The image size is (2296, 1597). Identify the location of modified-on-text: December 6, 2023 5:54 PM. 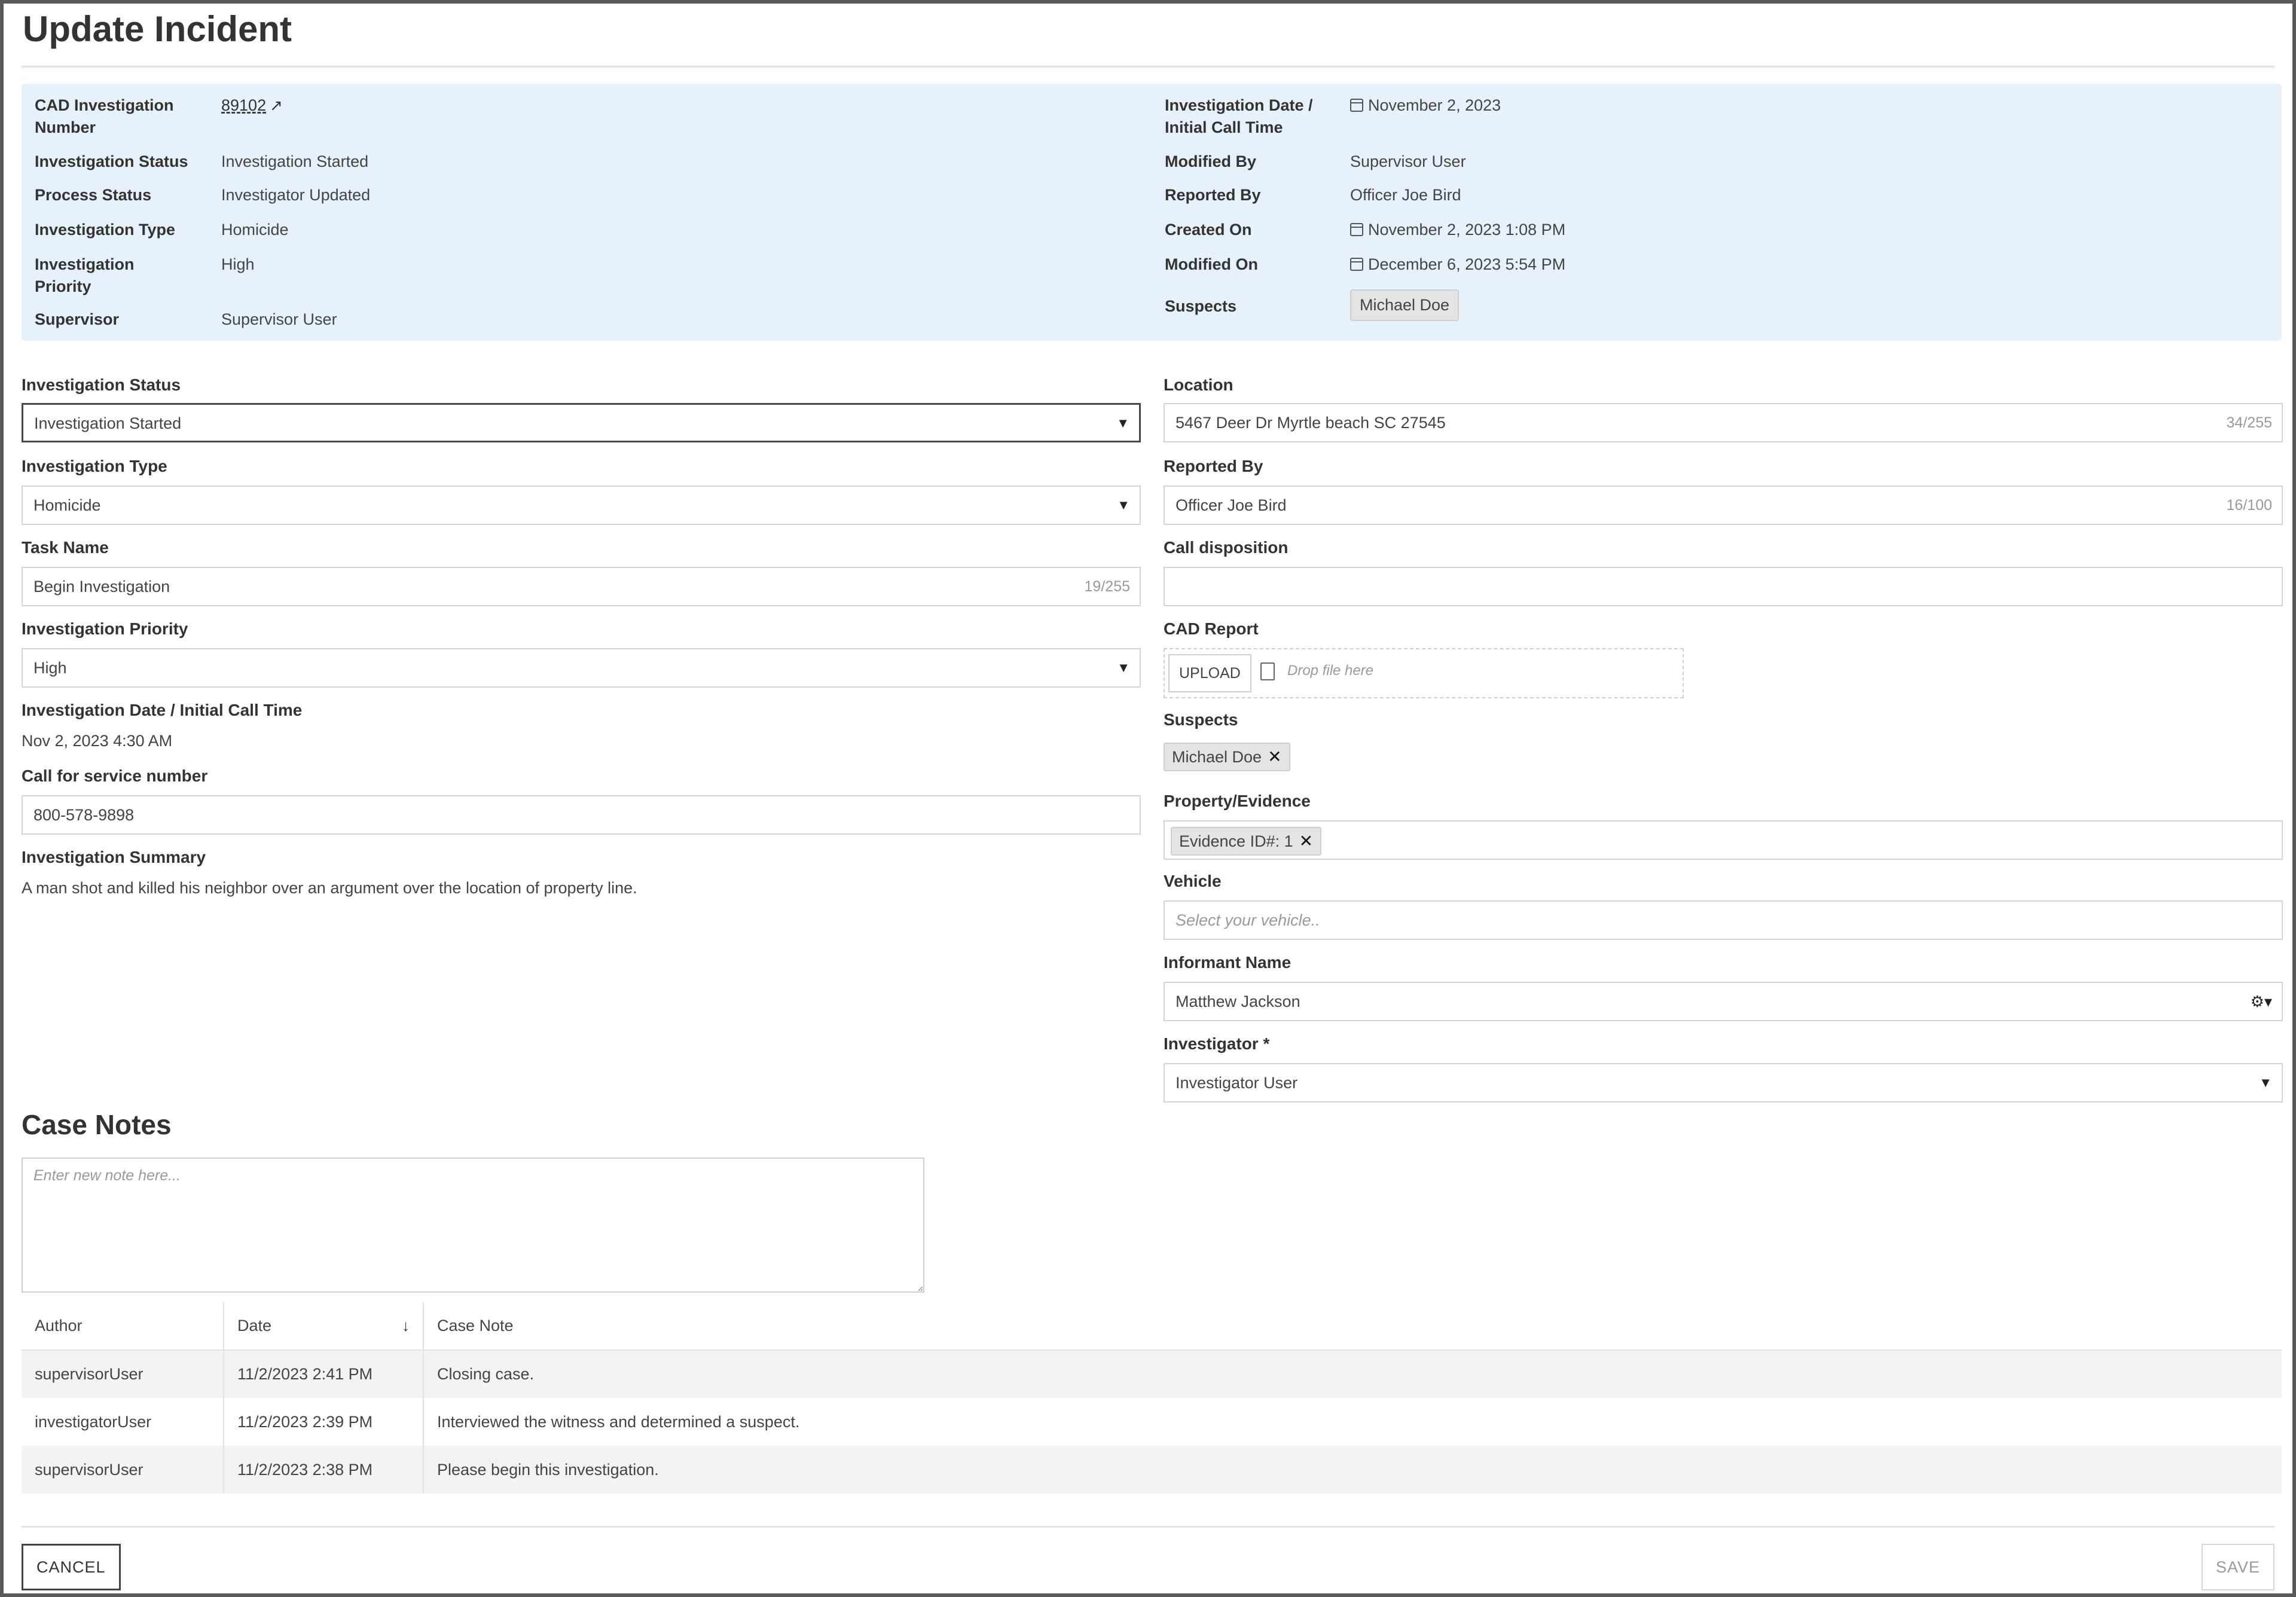
(1467, 264).